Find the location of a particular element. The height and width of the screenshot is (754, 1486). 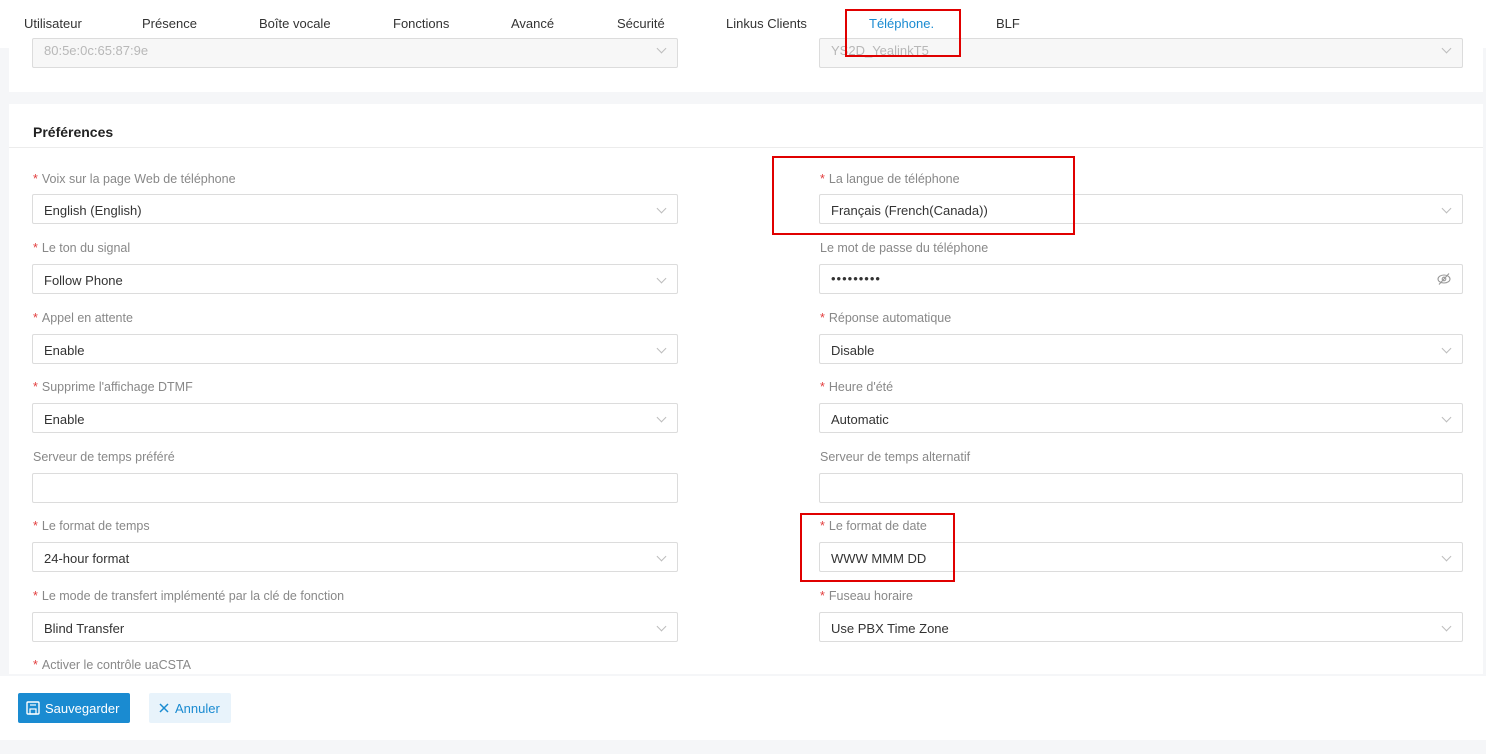

preferred-time-server-input is located at coordinates (355, 488).